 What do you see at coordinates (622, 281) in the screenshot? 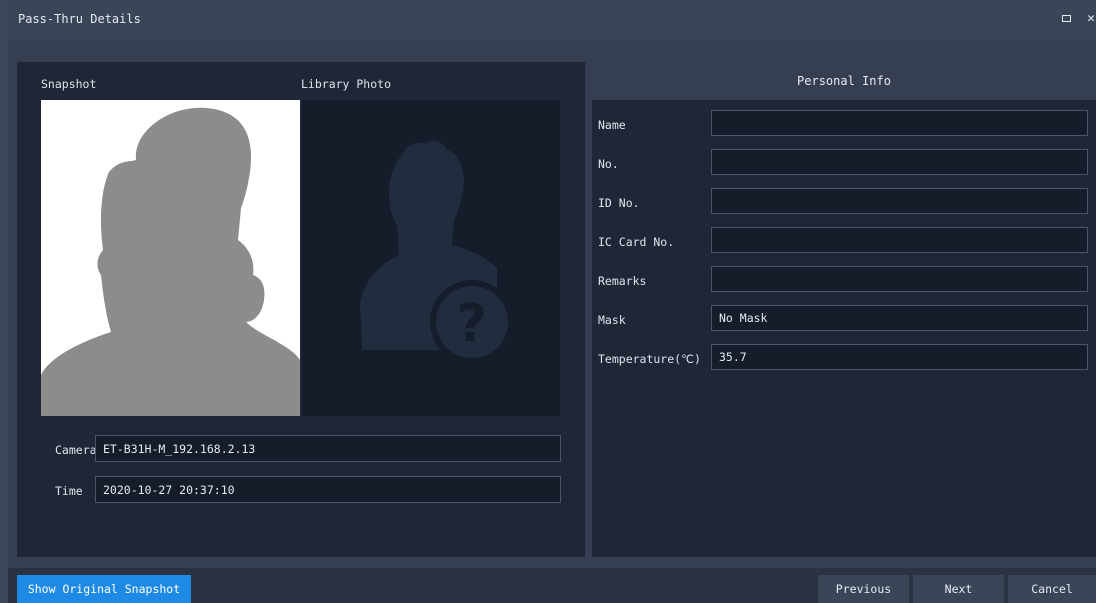
I see `remarks-label: Remarks` at bounding box center [622, 281].